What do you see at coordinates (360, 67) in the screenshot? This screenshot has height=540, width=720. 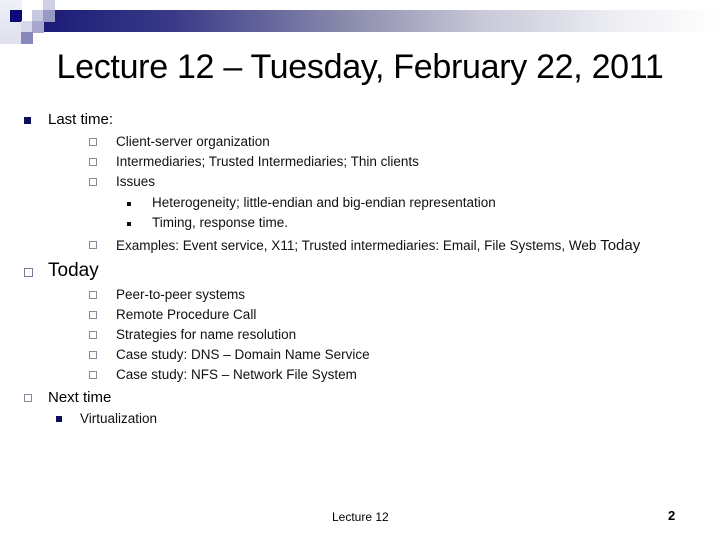 I see `slide-title: Lecture 12 – Tuesday, February 22, 2011` at bounding box center [360, 67].